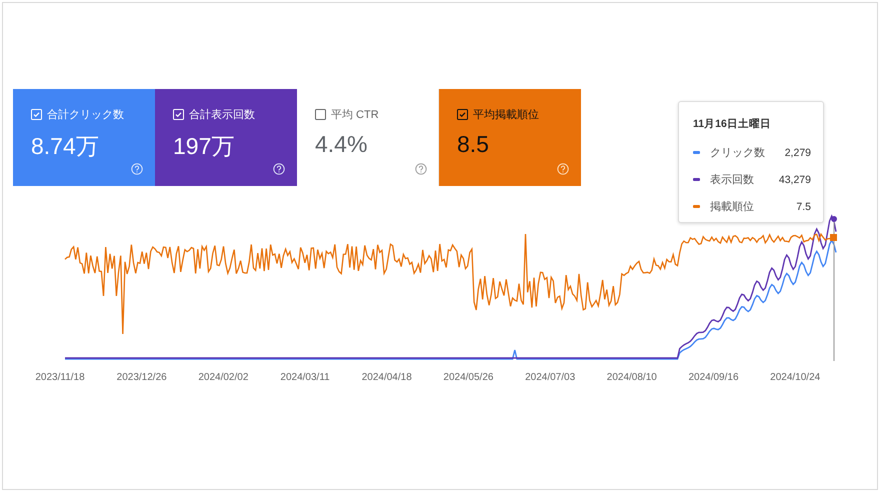 The width and height of the screenshot is (880, 492). What do you see at coordinates (355, 115) in the screenshot?
I see `metric-label: 平均 CTR` at bounding box center [355, 115].